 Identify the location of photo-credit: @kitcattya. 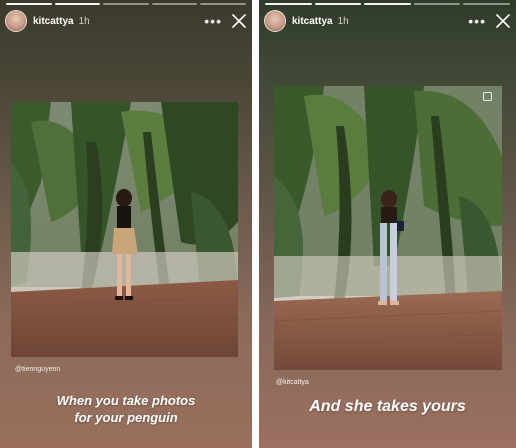
(292, 382).